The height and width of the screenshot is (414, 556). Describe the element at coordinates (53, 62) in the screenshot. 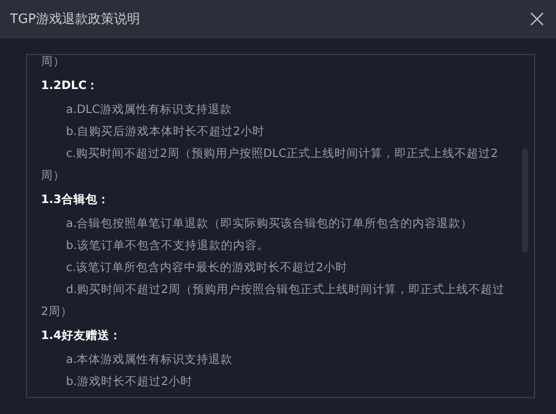

I see `paragraph-text: 周）` at that location.